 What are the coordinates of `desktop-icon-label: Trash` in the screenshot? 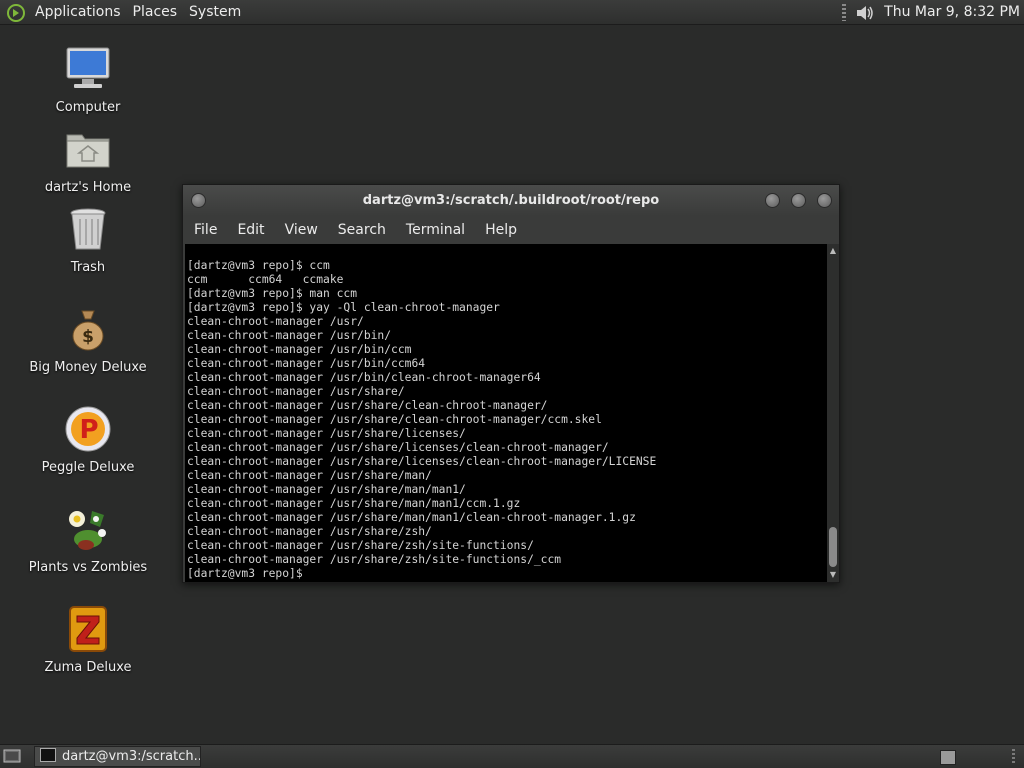 It's located at (88, 267).